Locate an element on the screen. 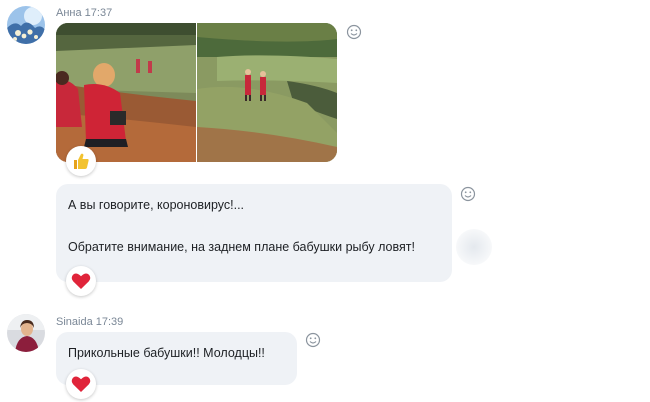 The image size is (650, 402). message-time: 17:39 is located at coordinates (109, 322).